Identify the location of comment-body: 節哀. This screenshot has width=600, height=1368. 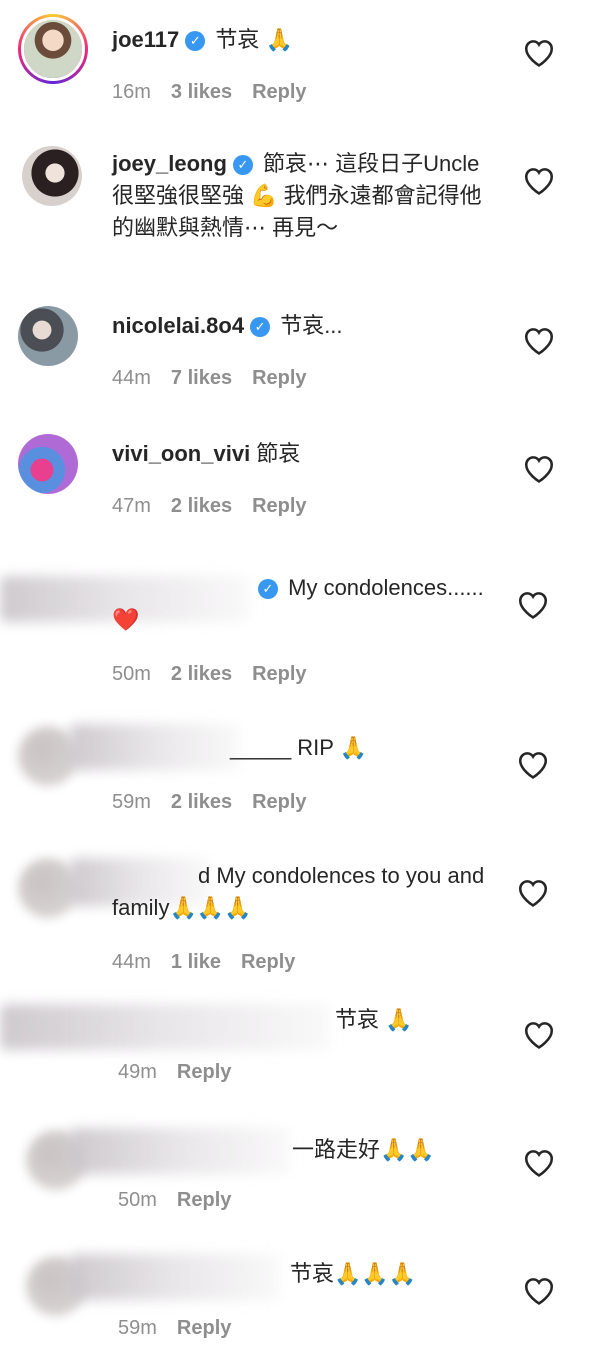
(278, 453).